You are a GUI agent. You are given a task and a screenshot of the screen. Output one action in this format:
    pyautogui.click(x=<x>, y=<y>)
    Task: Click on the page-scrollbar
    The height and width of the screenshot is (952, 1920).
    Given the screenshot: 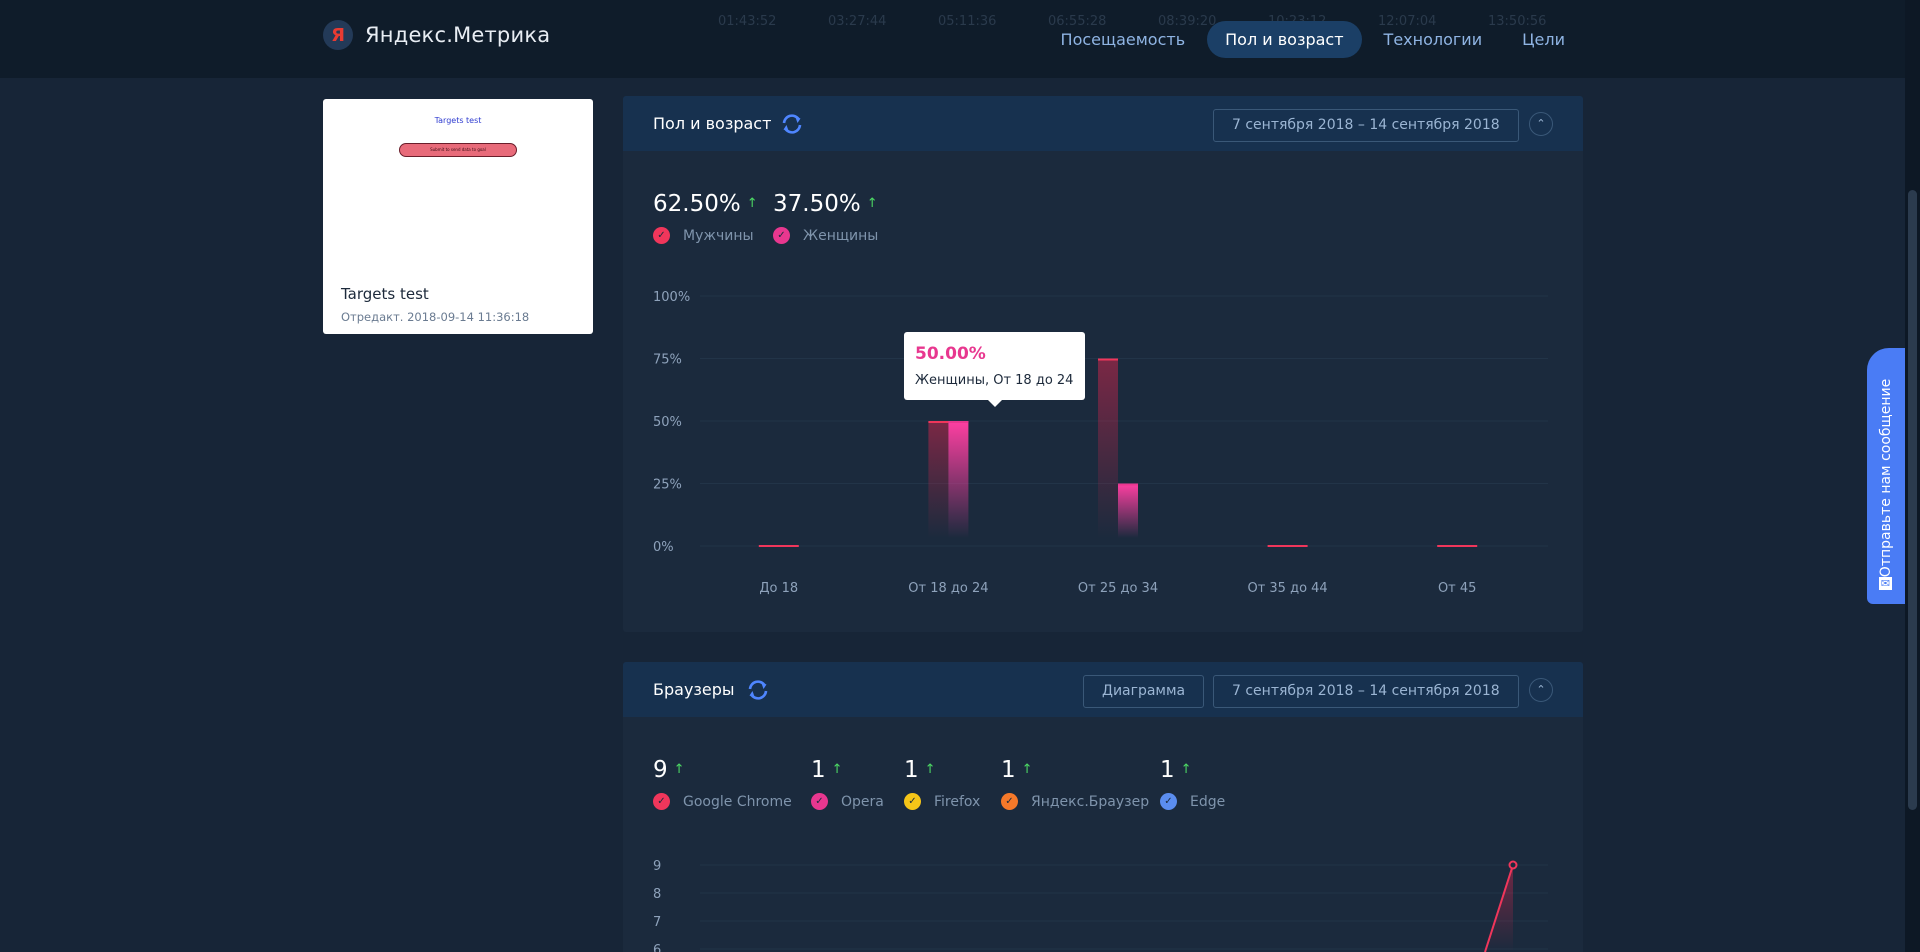 What is the action you would take?
    pyautogui.click(x=1912, y=476)
    